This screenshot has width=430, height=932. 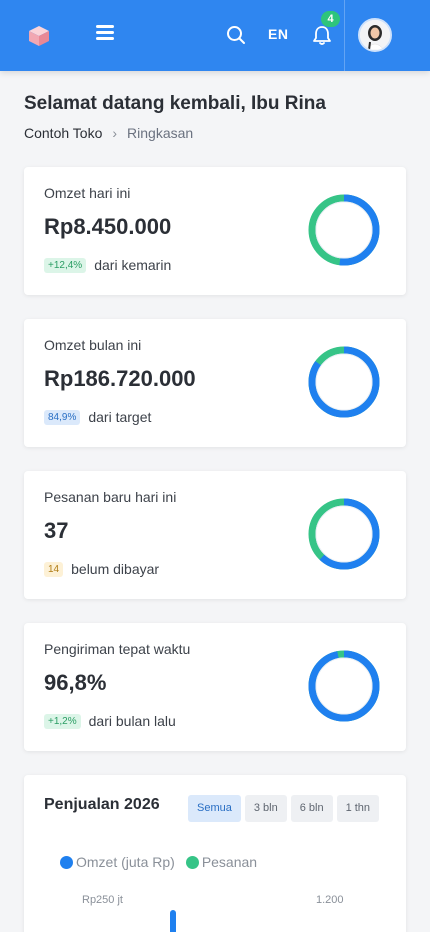 I want to click on stat-foot-text: dari target, so click(x=120, y=417).